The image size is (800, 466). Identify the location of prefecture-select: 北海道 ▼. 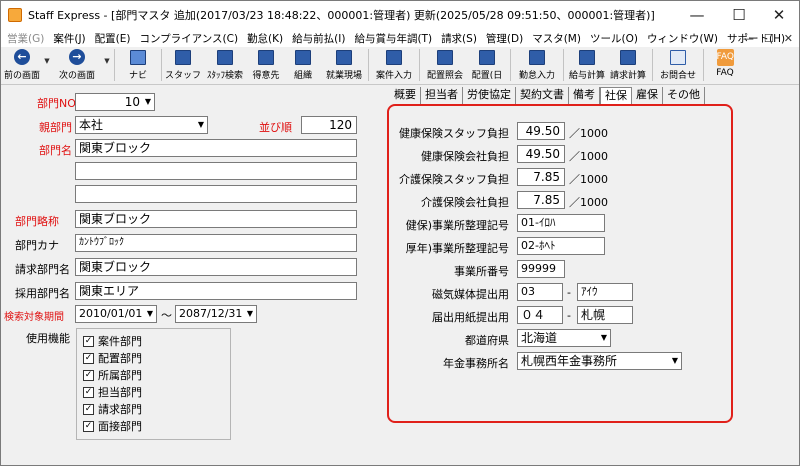
(564, 338).